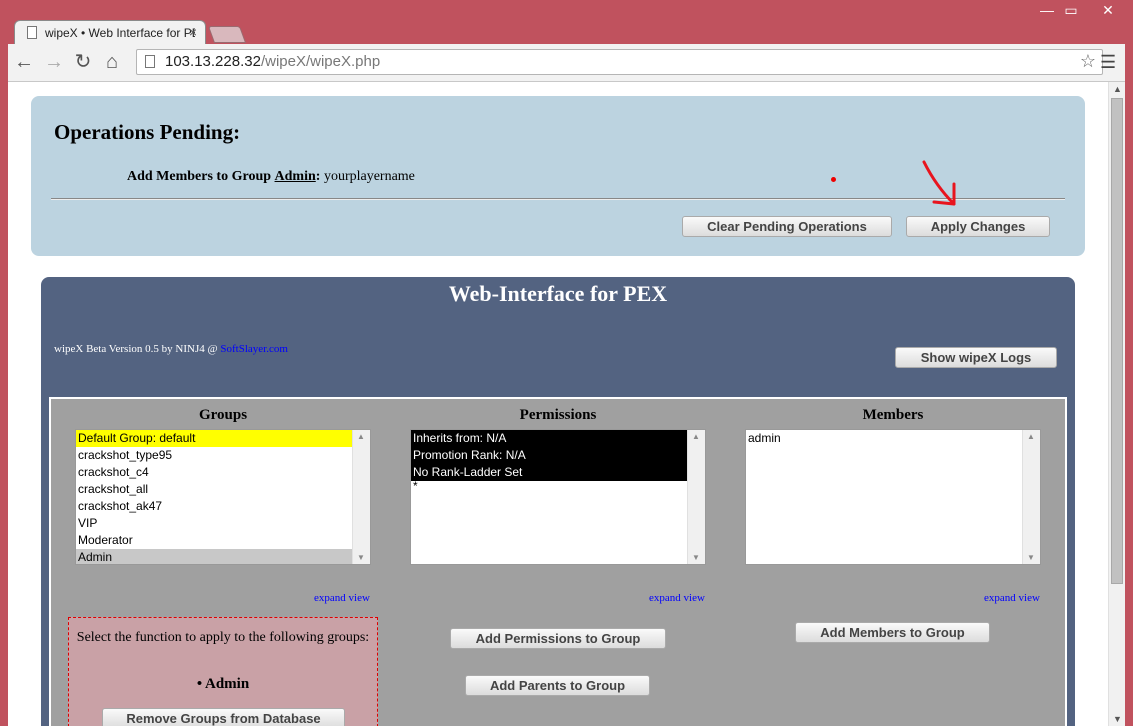 The width and height of the screenshot is (1133, 726). Describe the element at coordinates (214, 523) in the screenshot. I see `list-item: VIP` at that location.